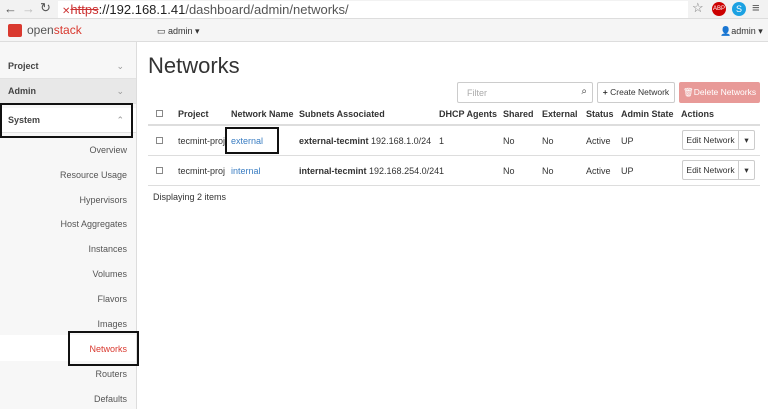  I want to click on col-header-admin-state: Admin State, so click(647, 114).